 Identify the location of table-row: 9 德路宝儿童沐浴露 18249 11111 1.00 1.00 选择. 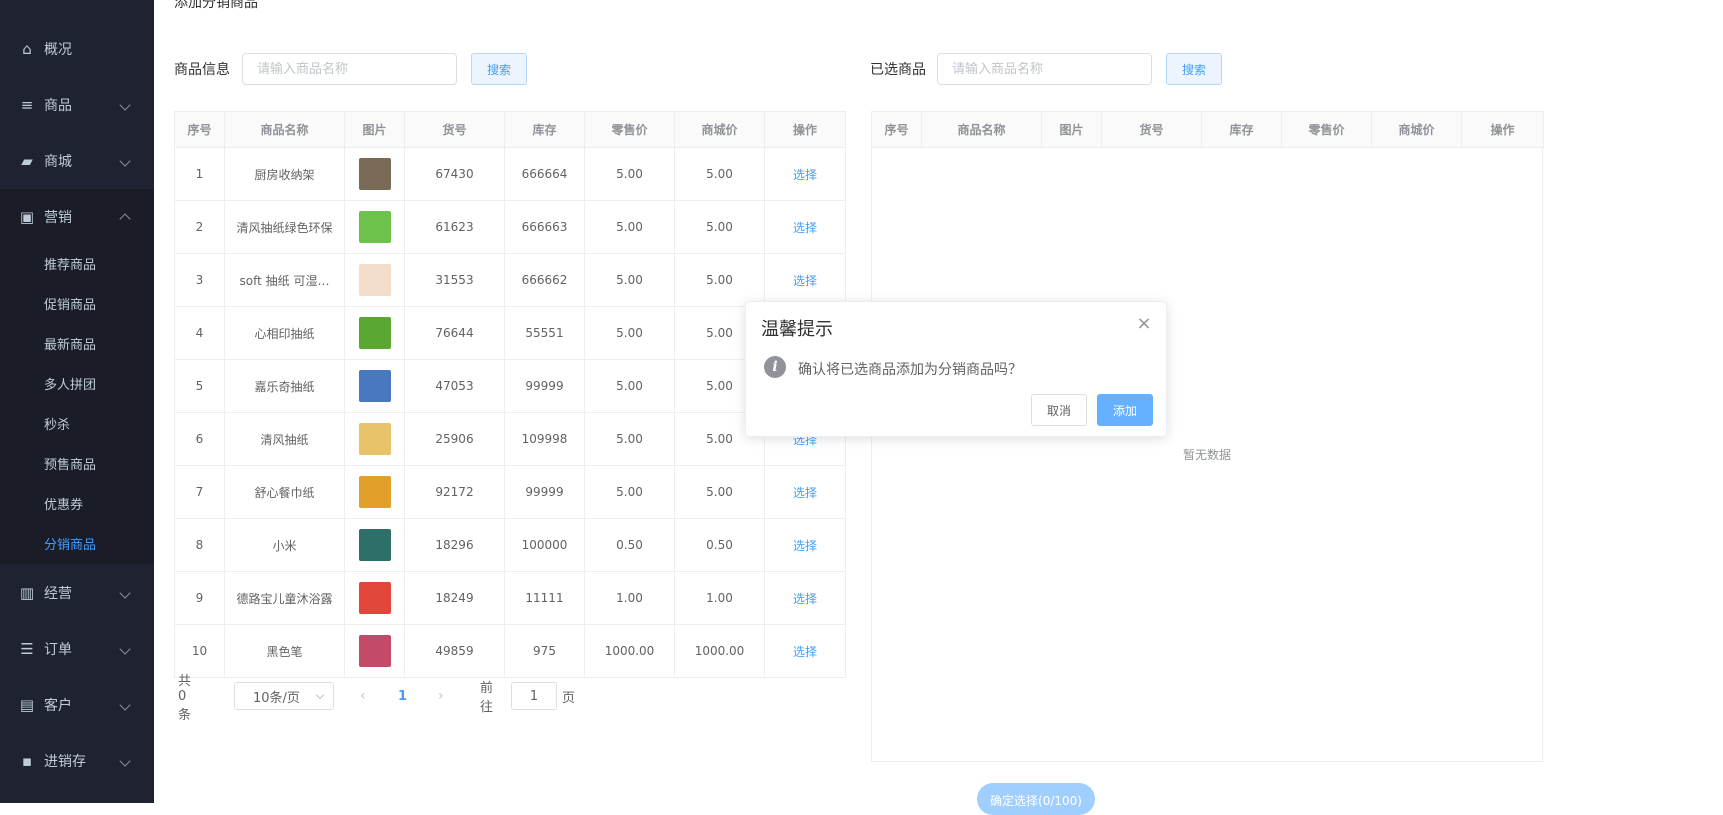
(510, 598).